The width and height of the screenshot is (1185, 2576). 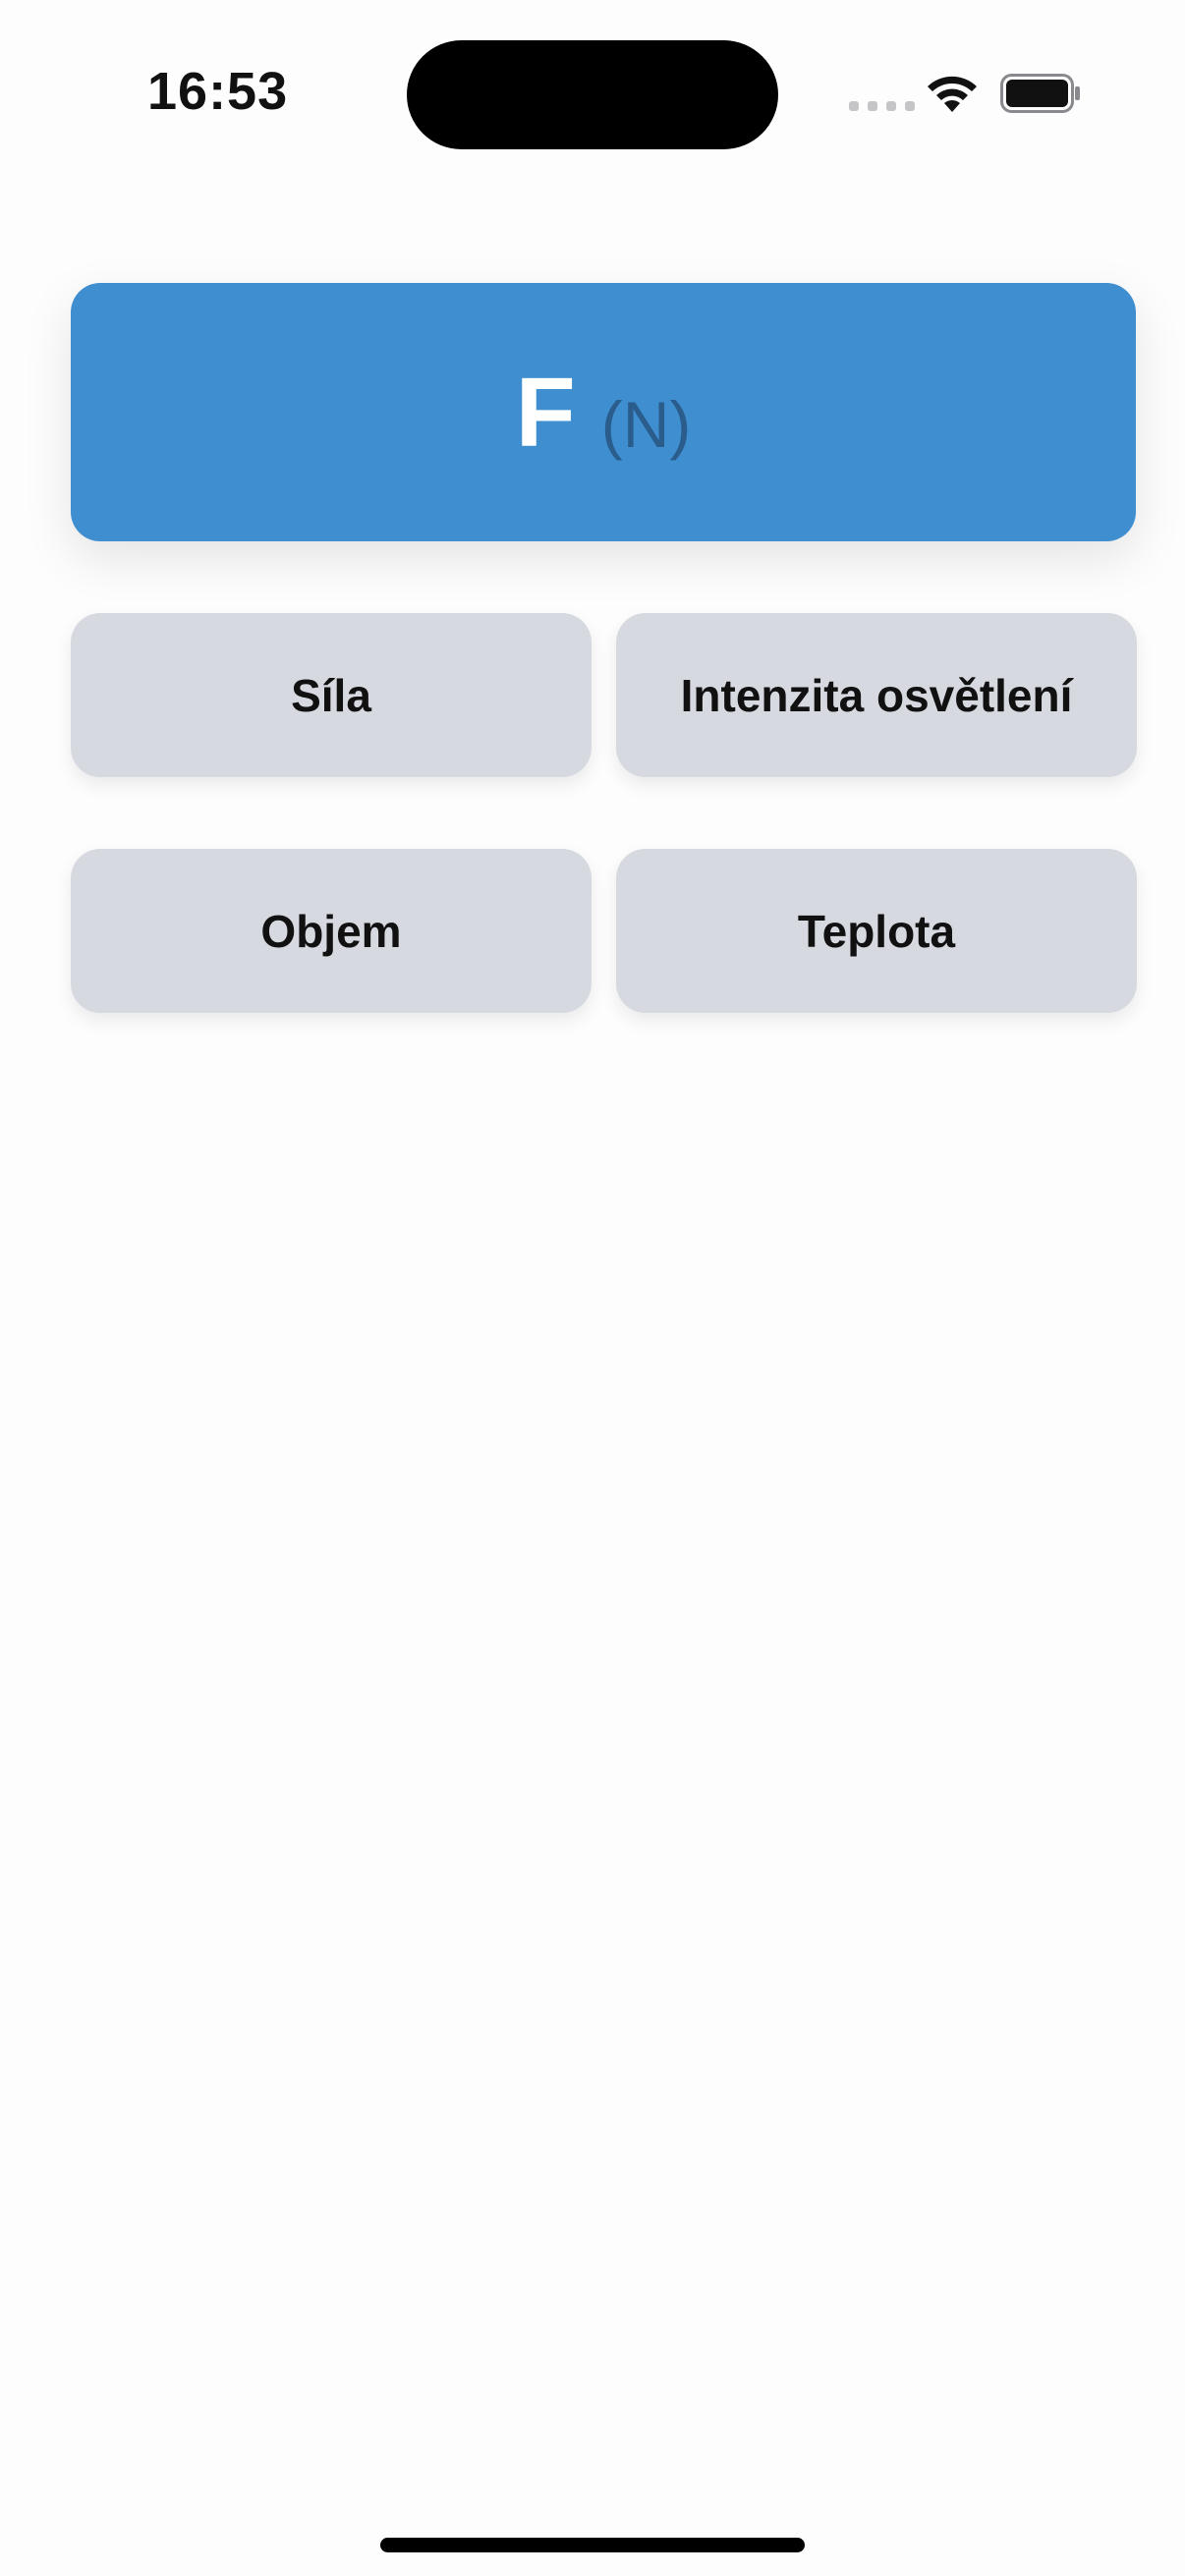 I want to click on dynamic-island, so click(x=592, y=94).